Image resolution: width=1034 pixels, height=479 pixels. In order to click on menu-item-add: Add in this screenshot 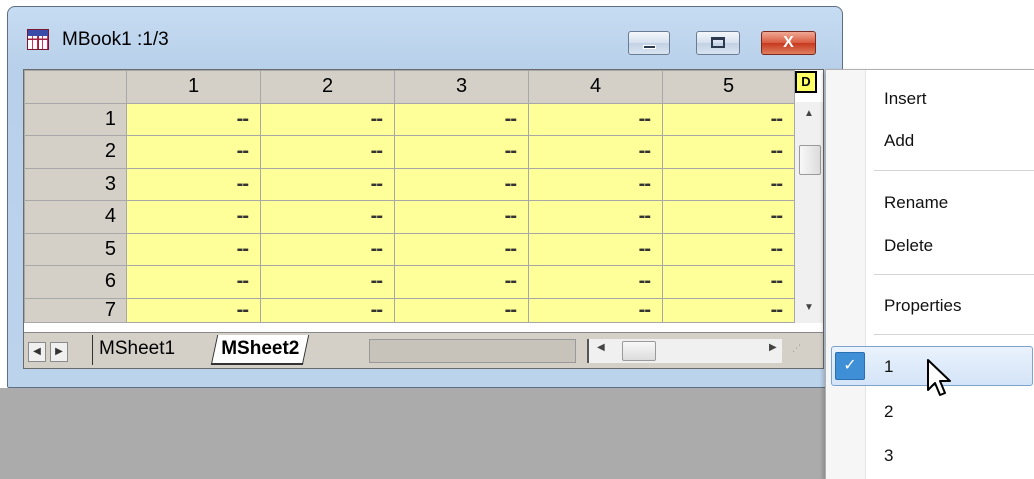, I will do `click(899, 141)`.